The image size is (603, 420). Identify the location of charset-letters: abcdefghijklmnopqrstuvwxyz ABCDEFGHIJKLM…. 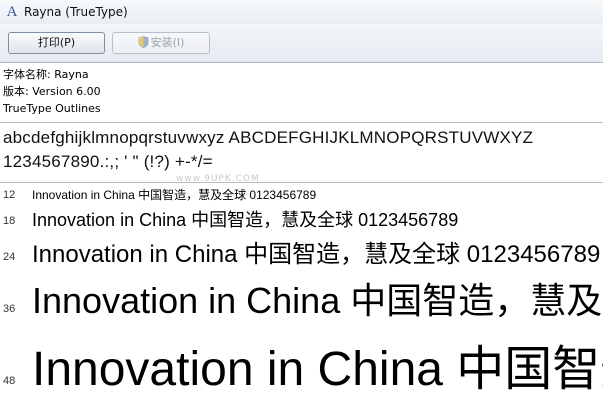
(268, 137).